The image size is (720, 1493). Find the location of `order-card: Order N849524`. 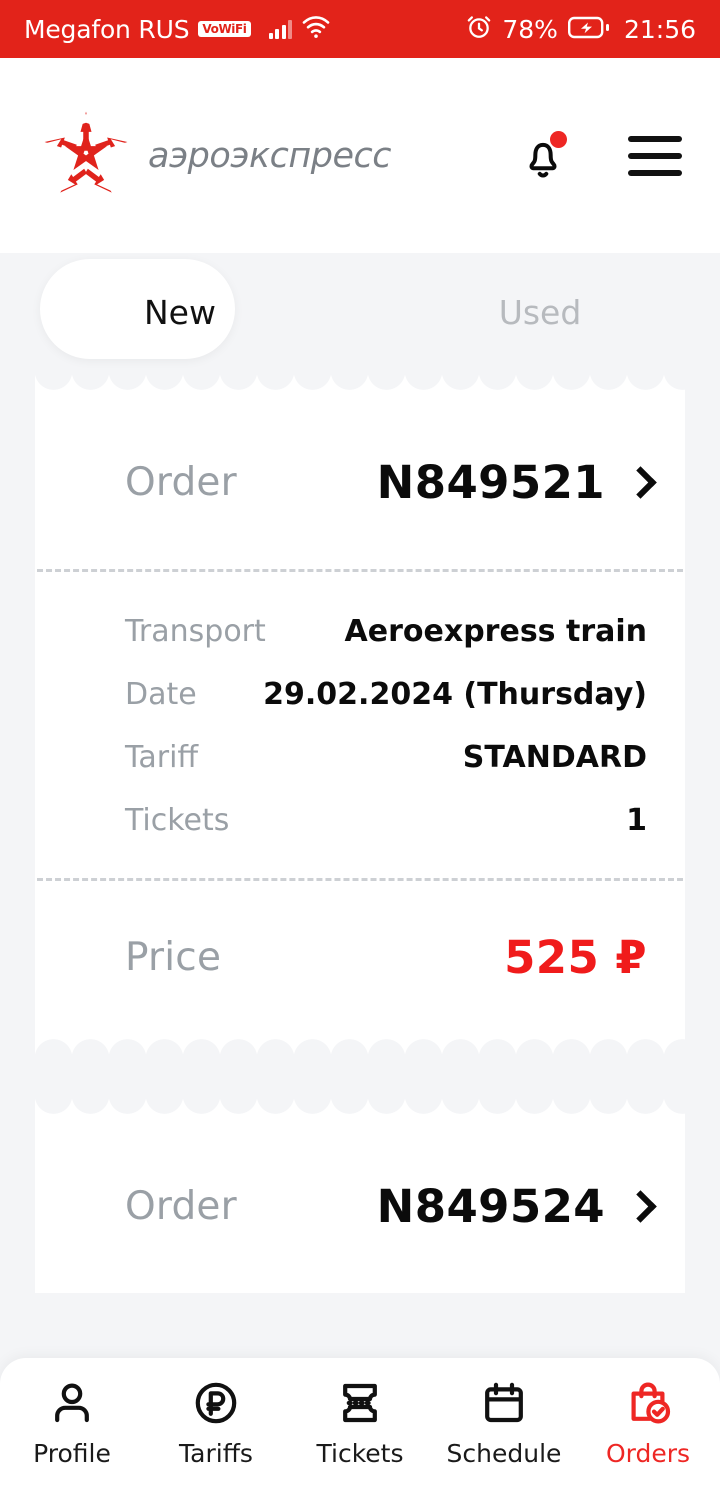

order-card: Order N849524 is located at coordinates (360, 1194).